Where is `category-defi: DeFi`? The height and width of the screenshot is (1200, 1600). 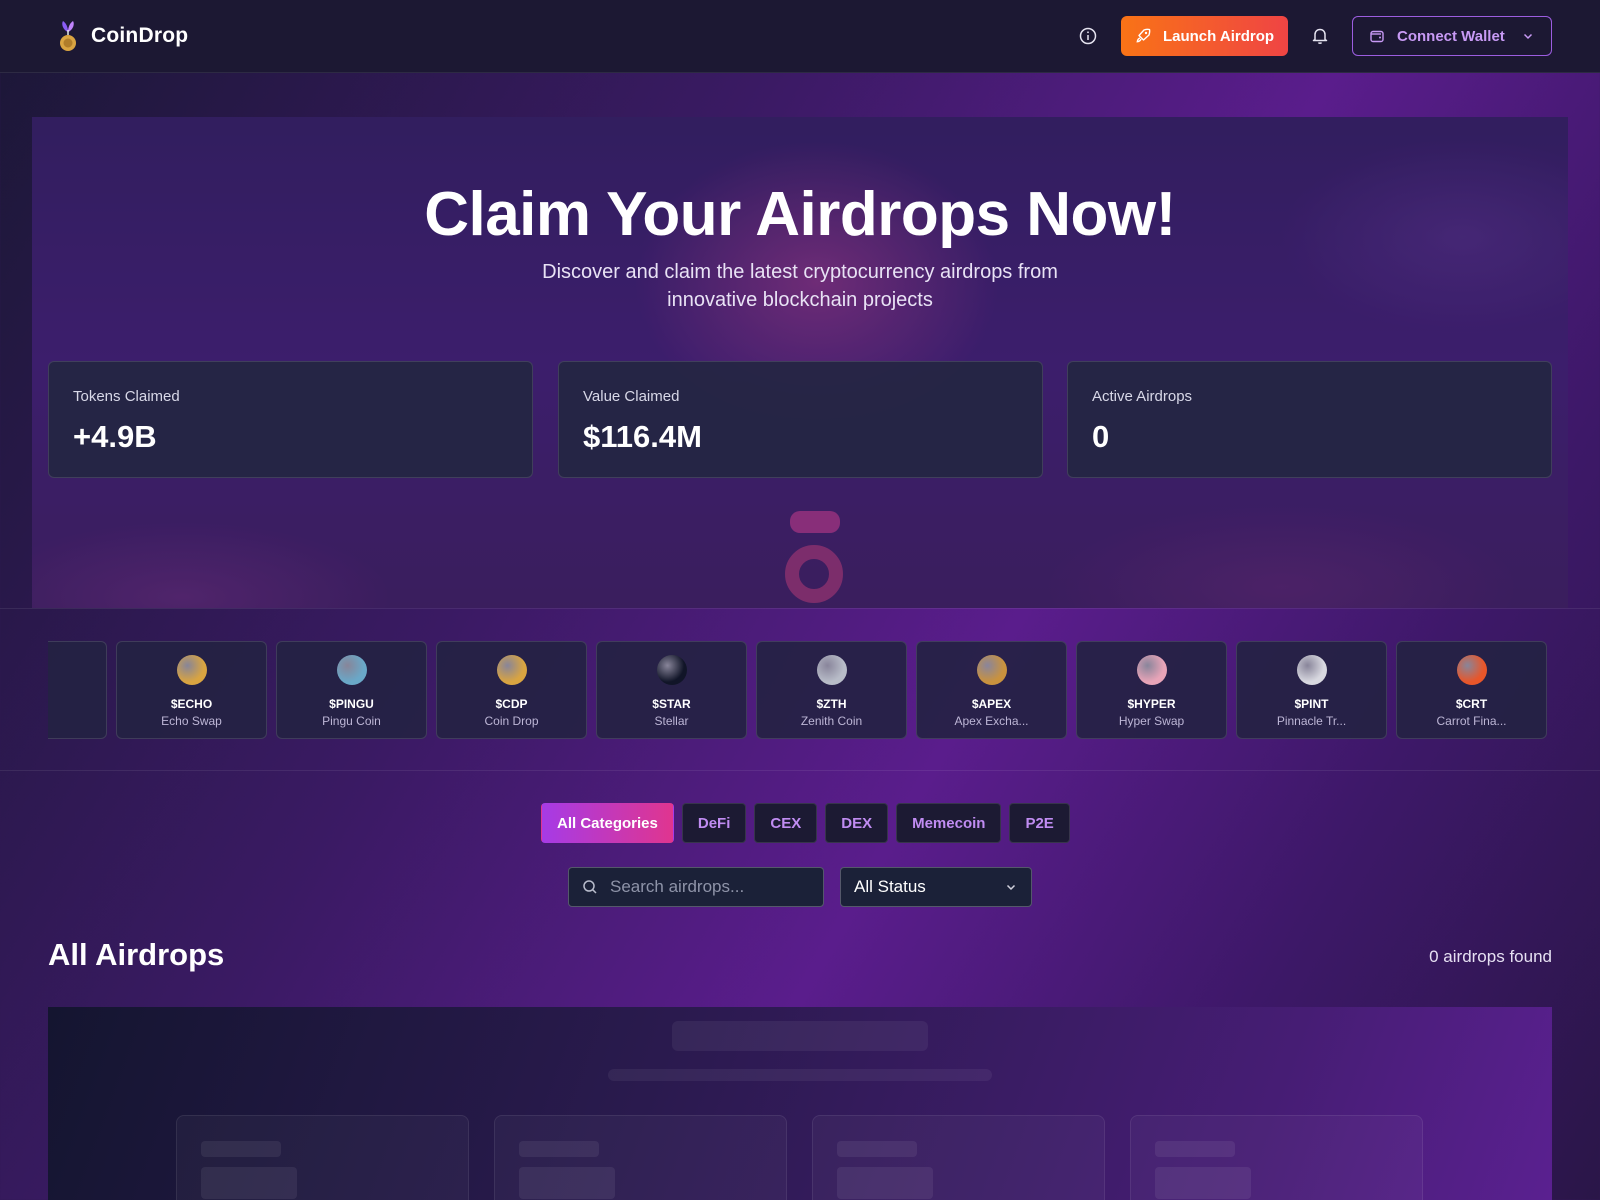 category-defi: DeFi is located at coordinates (714, 823).